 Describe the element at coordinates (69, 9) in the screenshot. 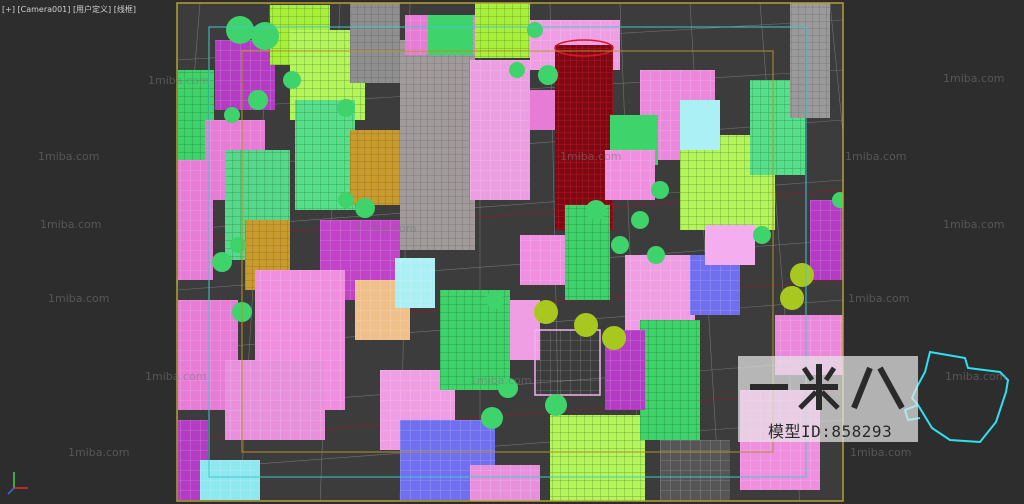

I see `viewport-label: [+] [Camera001] [用户定义] [线框]` at that location.